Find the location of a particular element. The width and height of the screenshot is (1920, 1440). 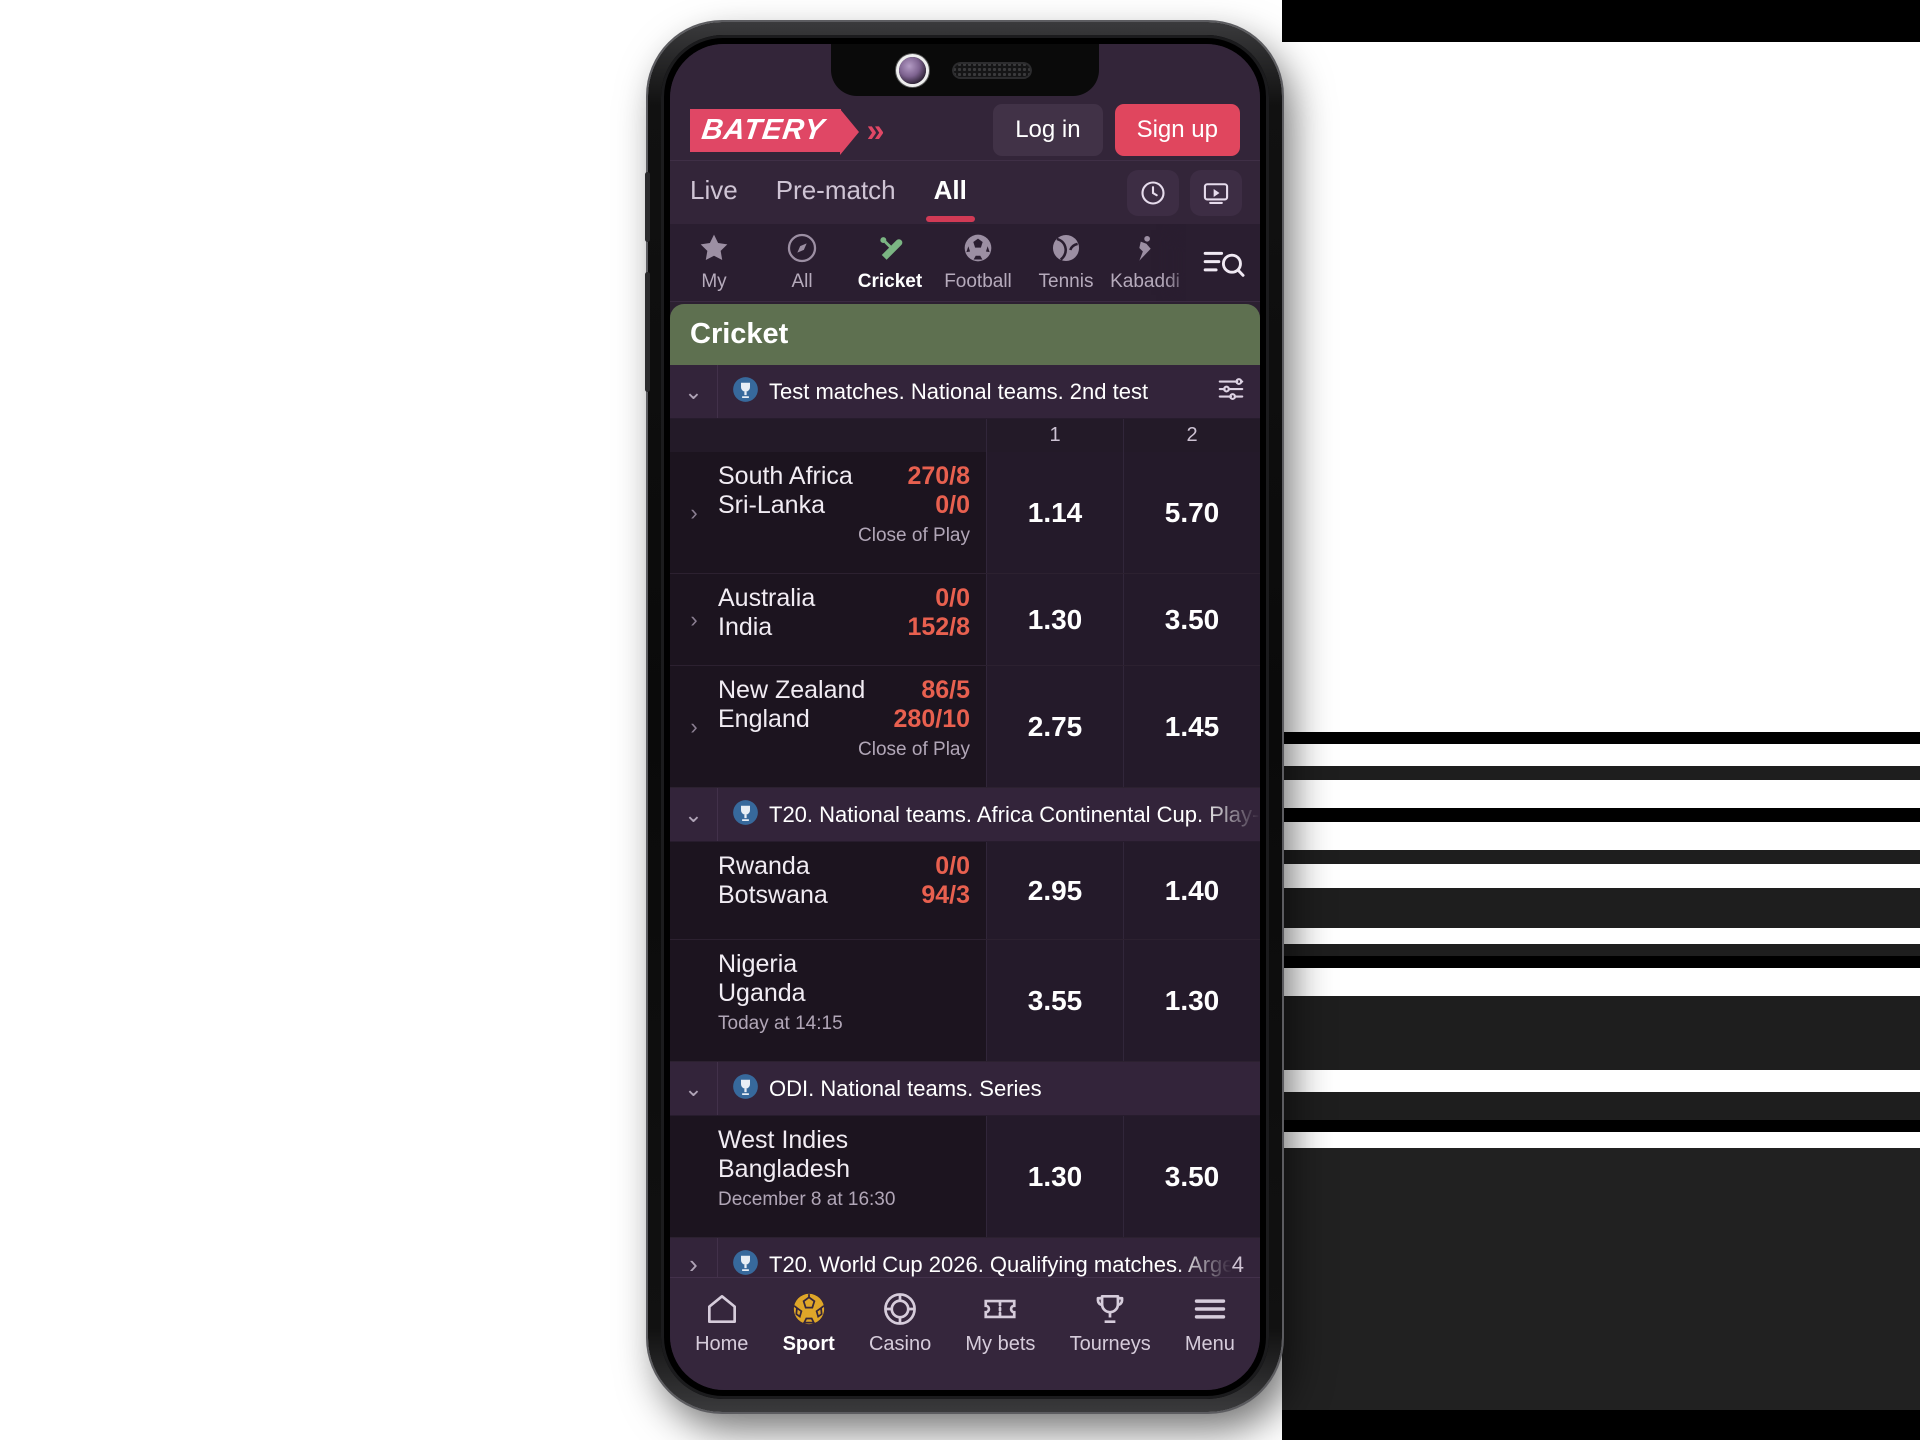

tab-pre-match: Pre-match is located at coordinates (836, 192).